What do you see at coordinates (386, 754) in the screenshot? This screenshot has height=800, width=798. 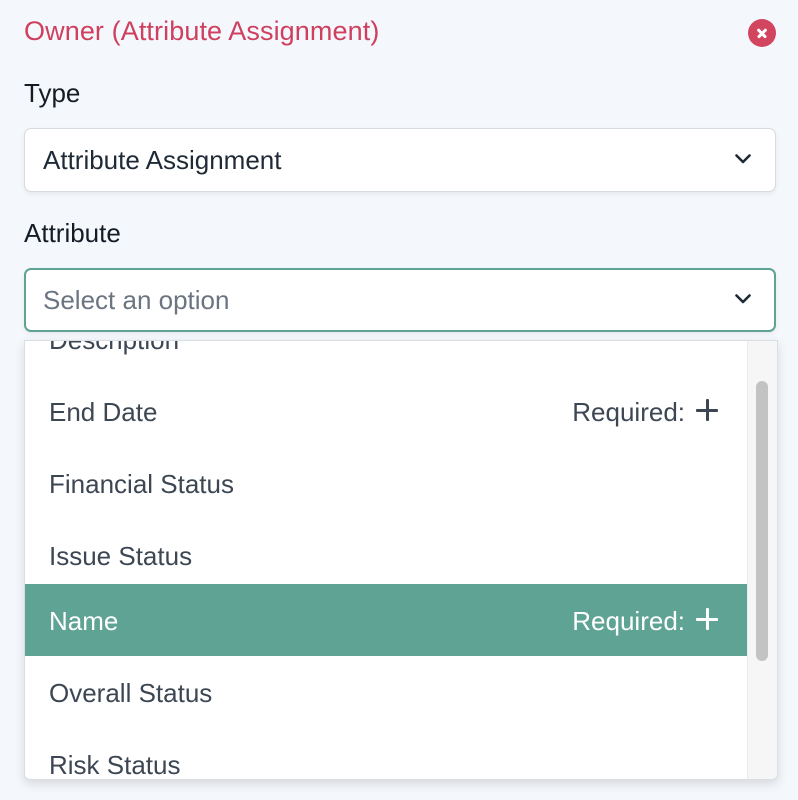 I see `list-item-risk-status: Risk Status` at bounding box center [386, 754].